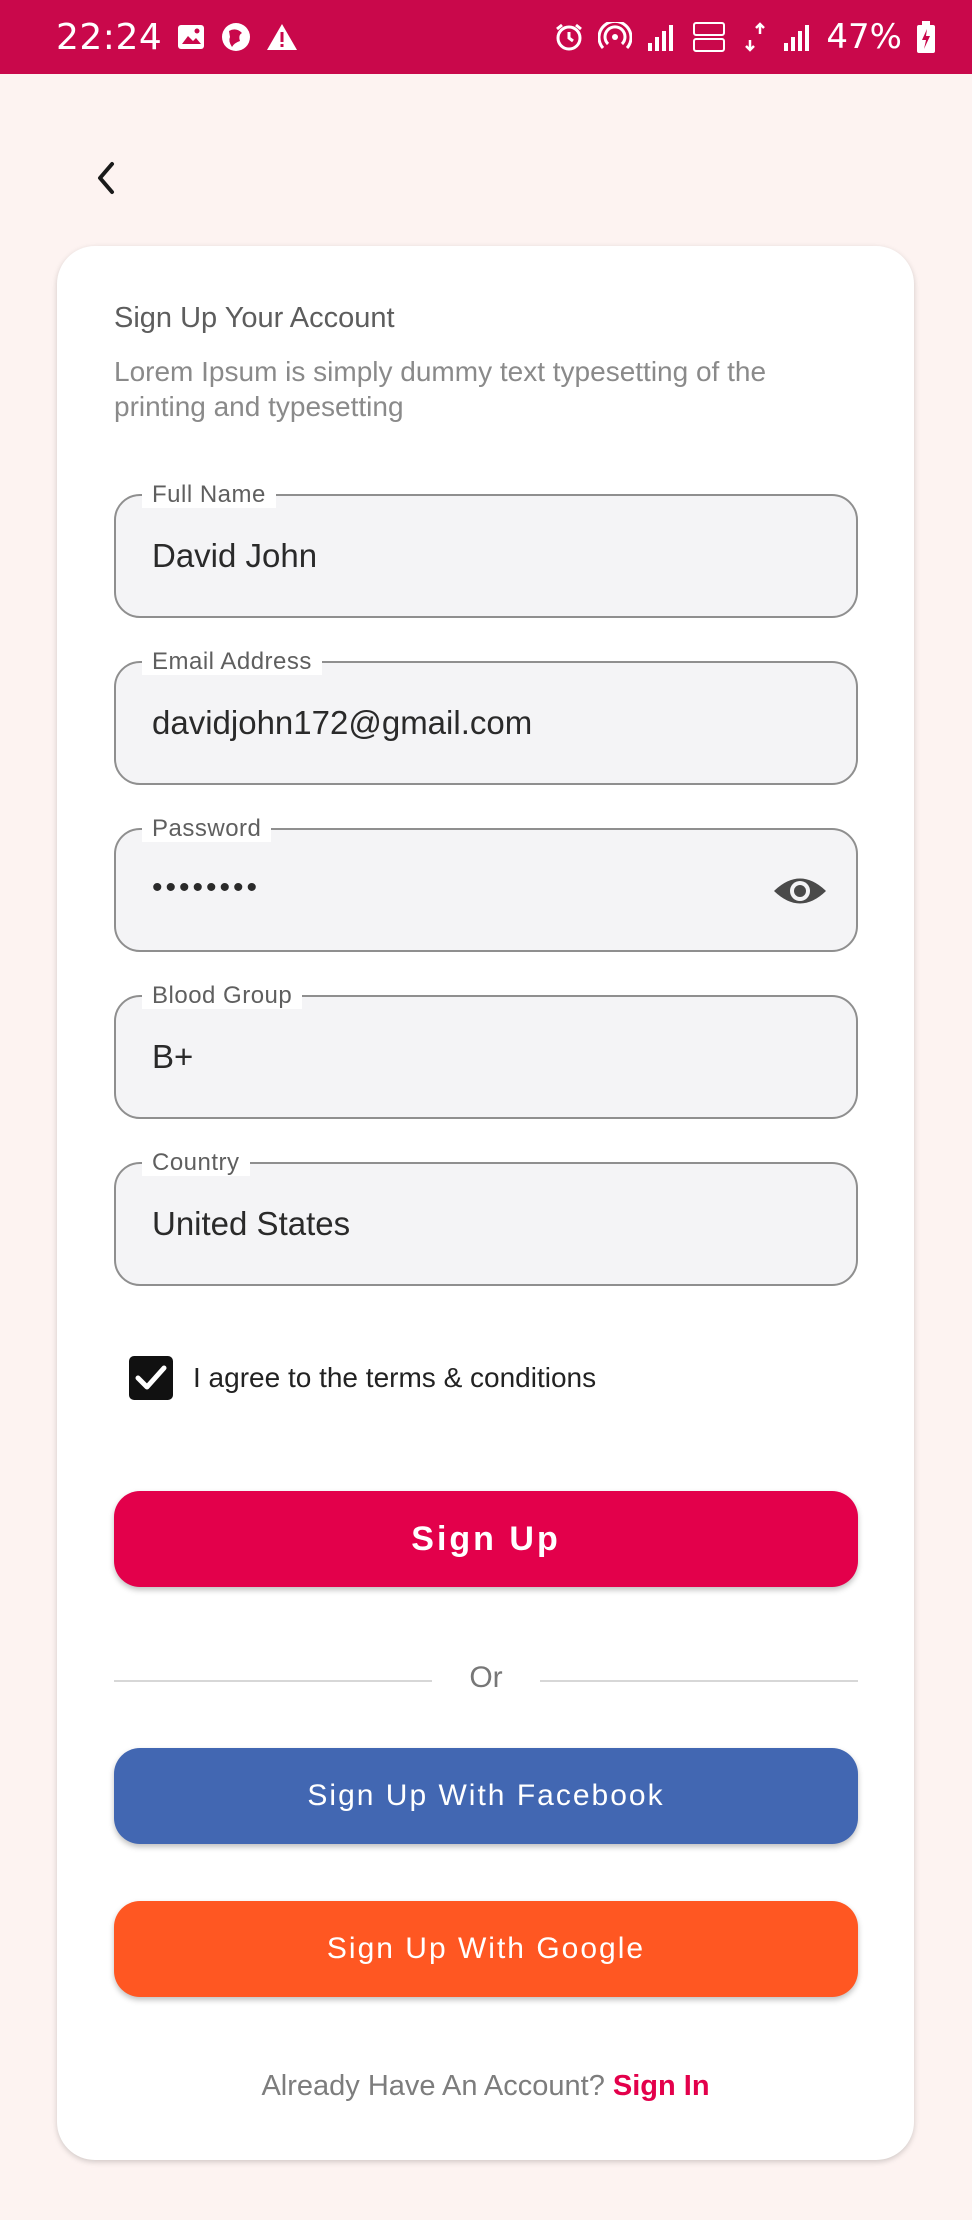 The image size is (972, 2220). I want to click on alarm-icon, so click(569, 37).